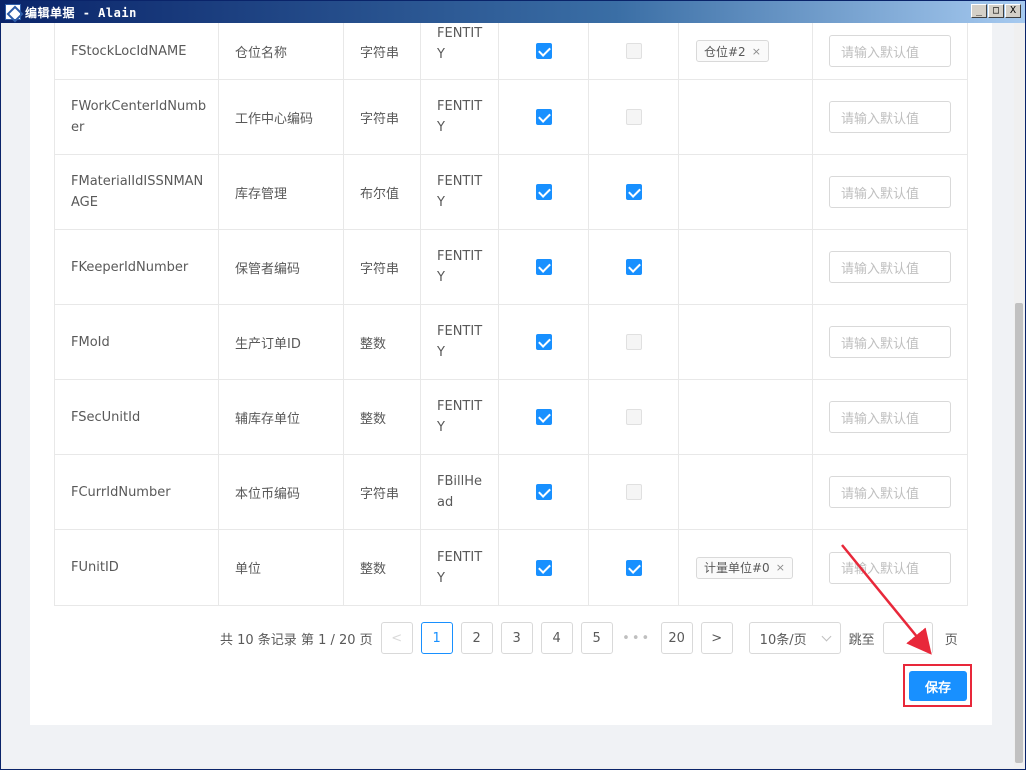  I want to click on field-name: 保管者编码, so click(281, 267).